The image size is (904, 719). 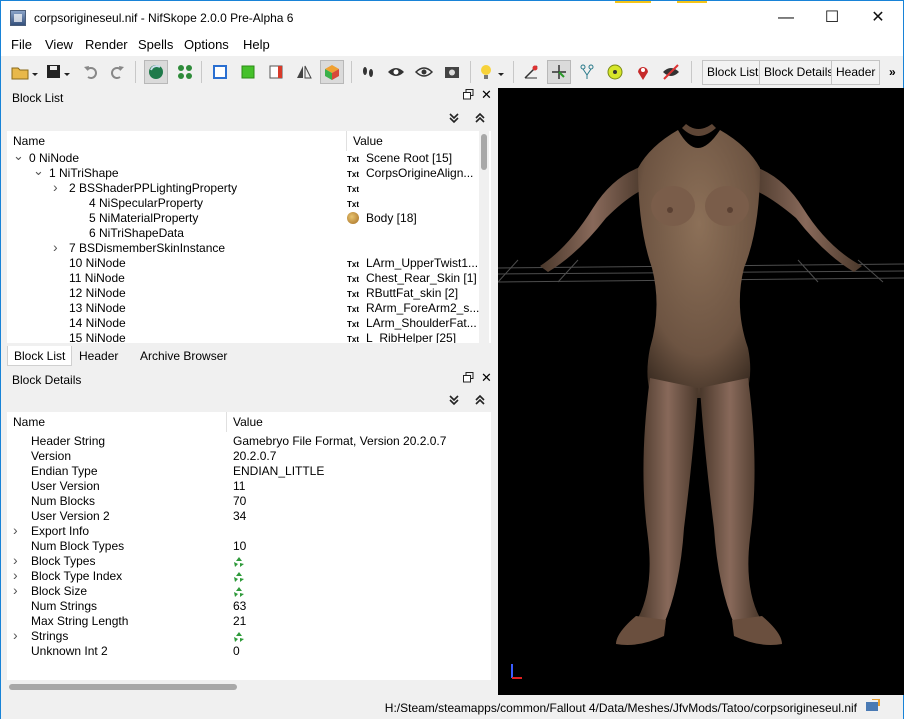 I want to click on footprints-icon, so click(x=368, y=72).